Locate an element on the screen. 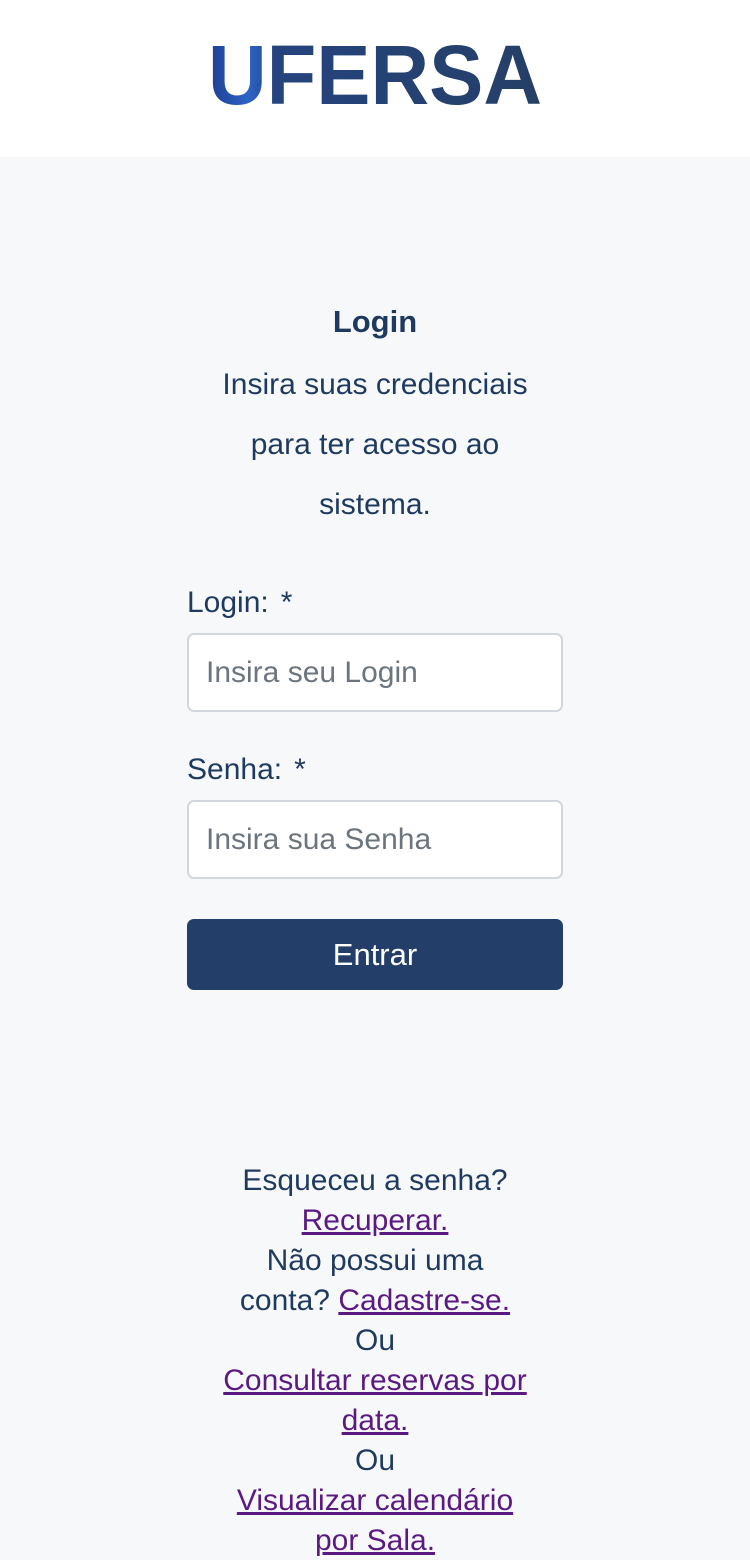 The image size is (750, 1560). svg-text: UFERSA is located at coordinates (375, 75).